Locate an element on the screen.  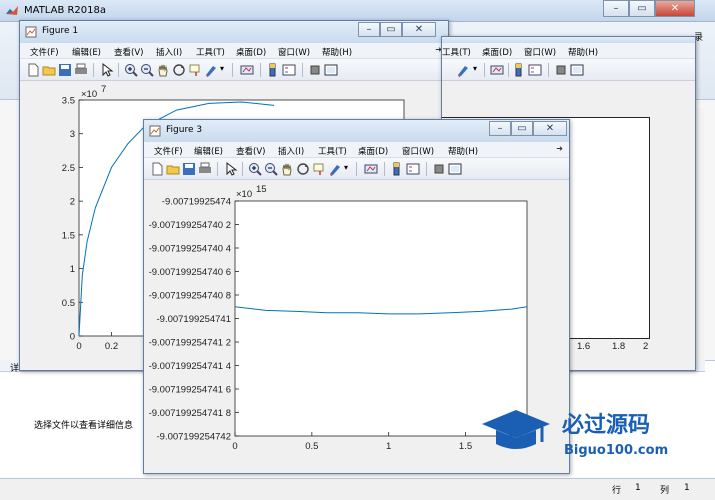
figure-2-toolbar: ▾ is located at coordinates (568, 70).